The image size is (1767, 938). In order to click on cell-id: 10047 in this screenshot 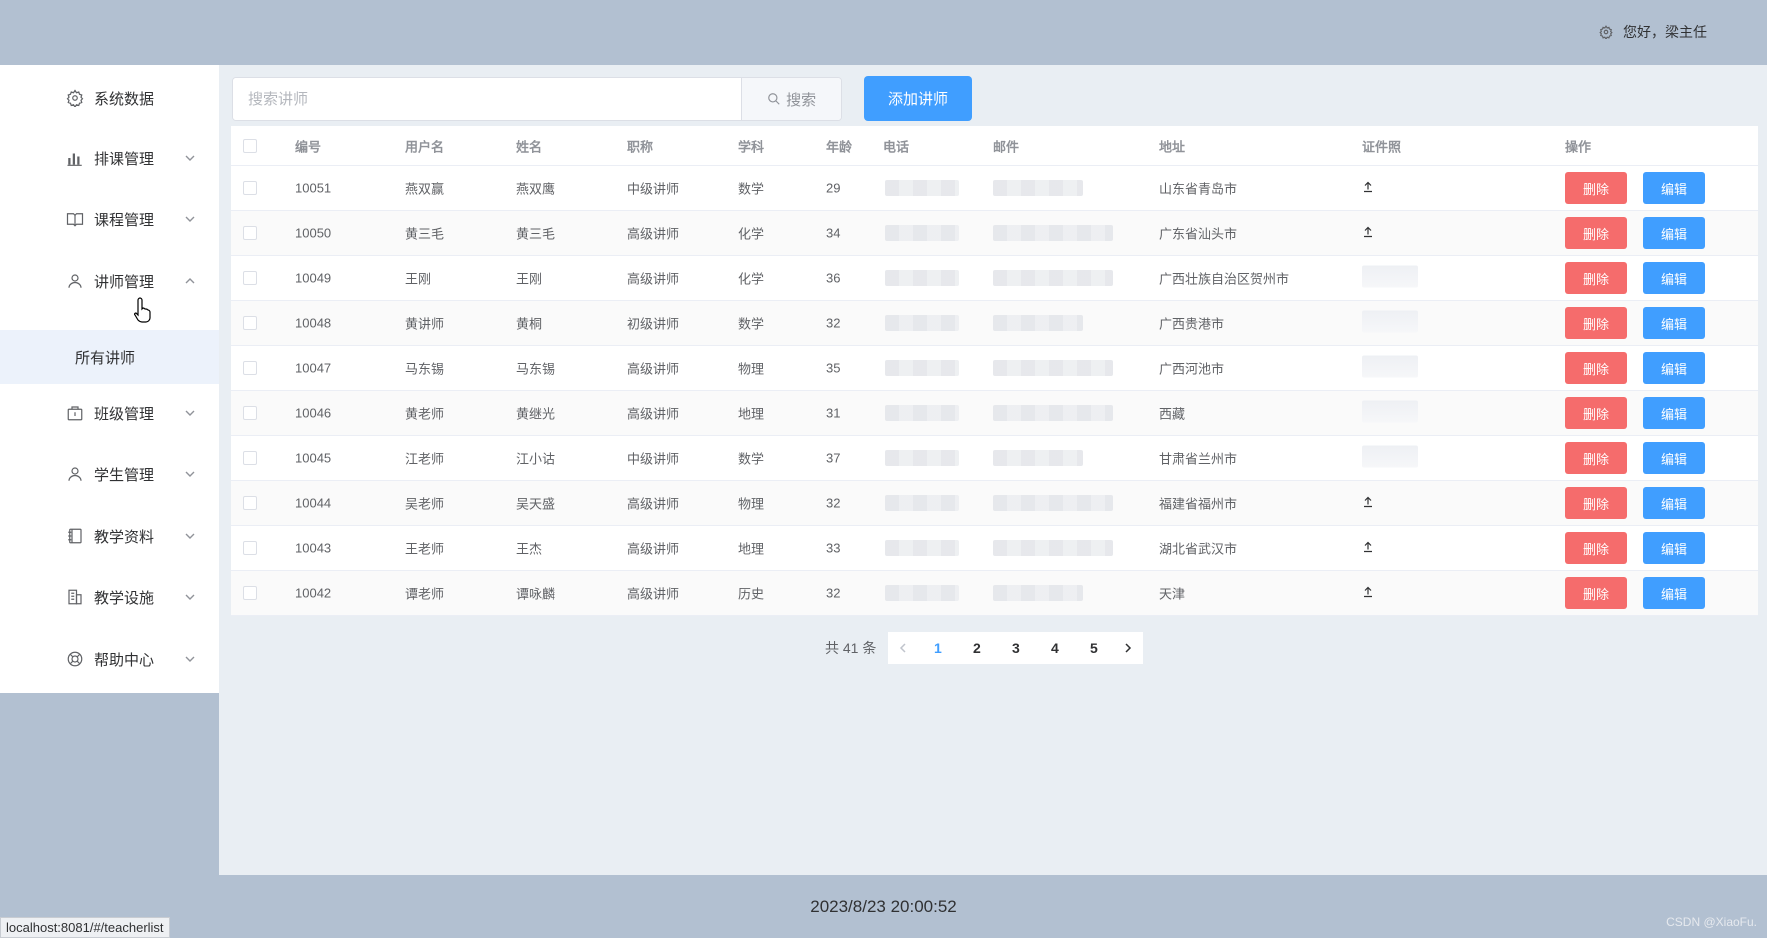, I will do `click(313, 368)`.